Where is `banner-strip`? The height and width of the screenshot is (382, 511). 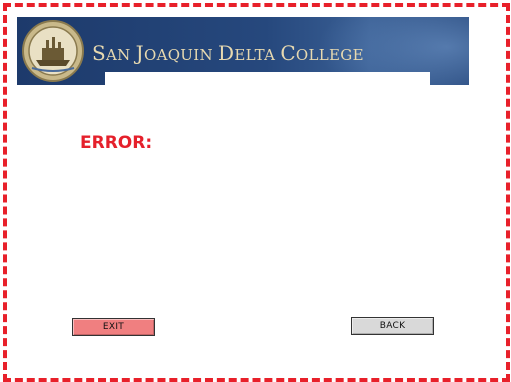
banner-strip is located at coordinates (267, 78).